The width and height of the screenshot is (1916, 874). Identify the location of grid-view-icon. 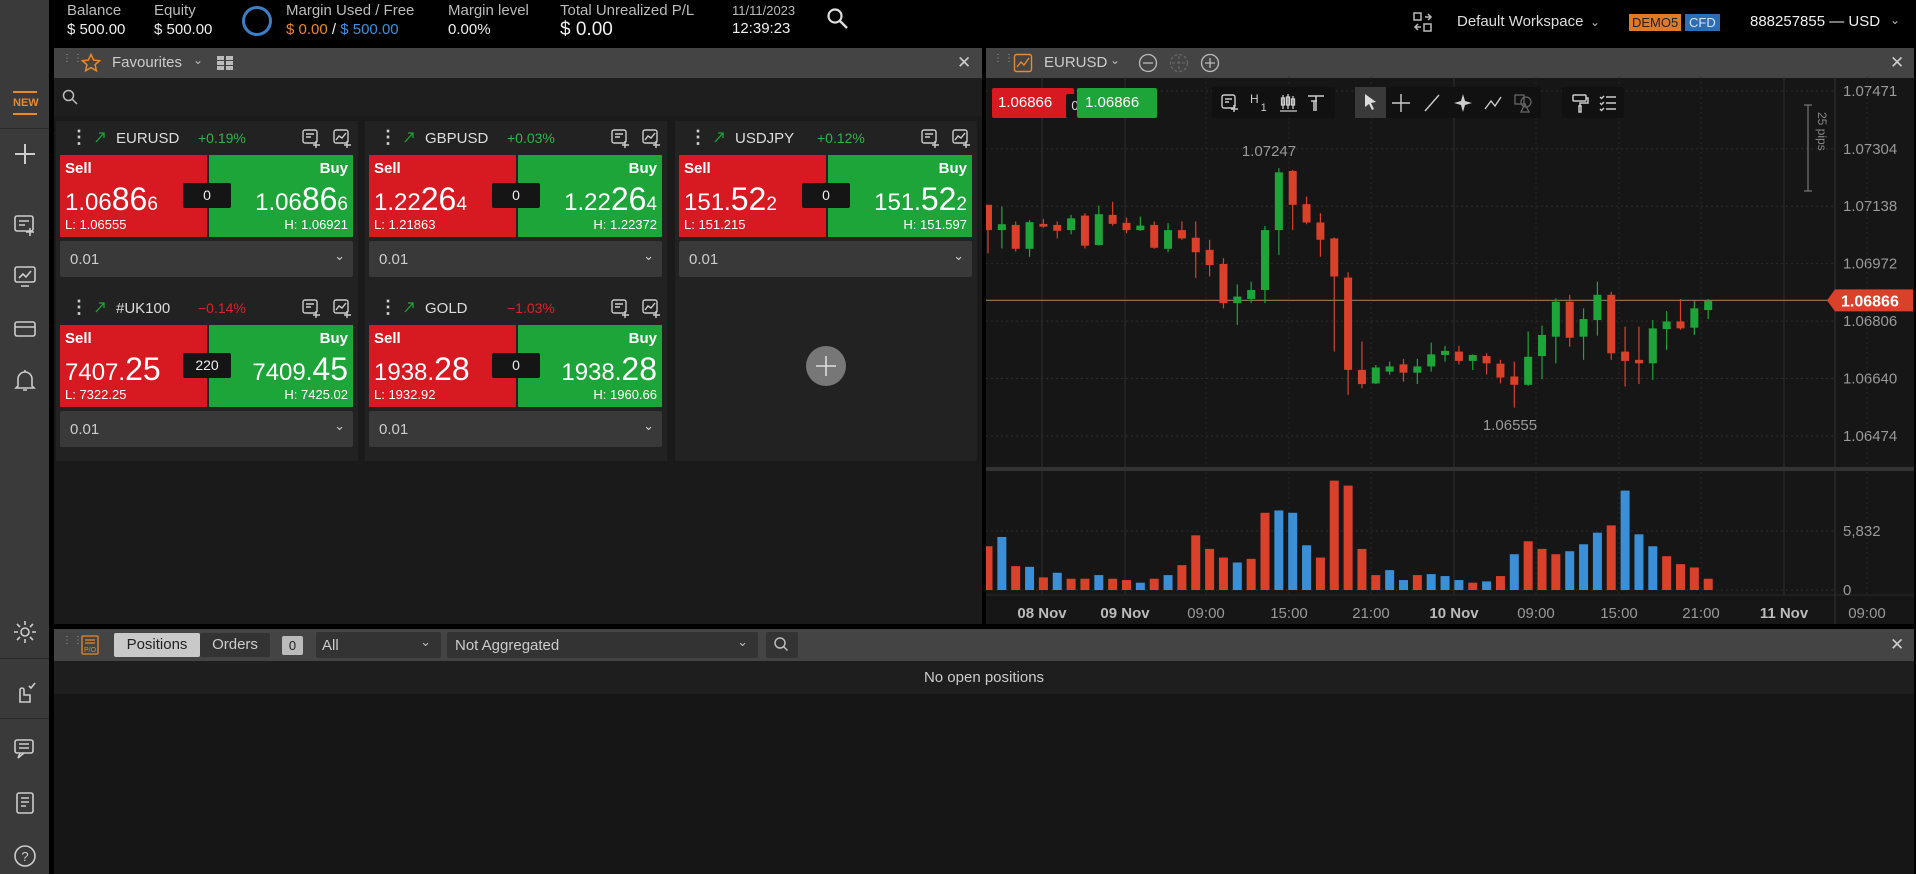
(225, 63).